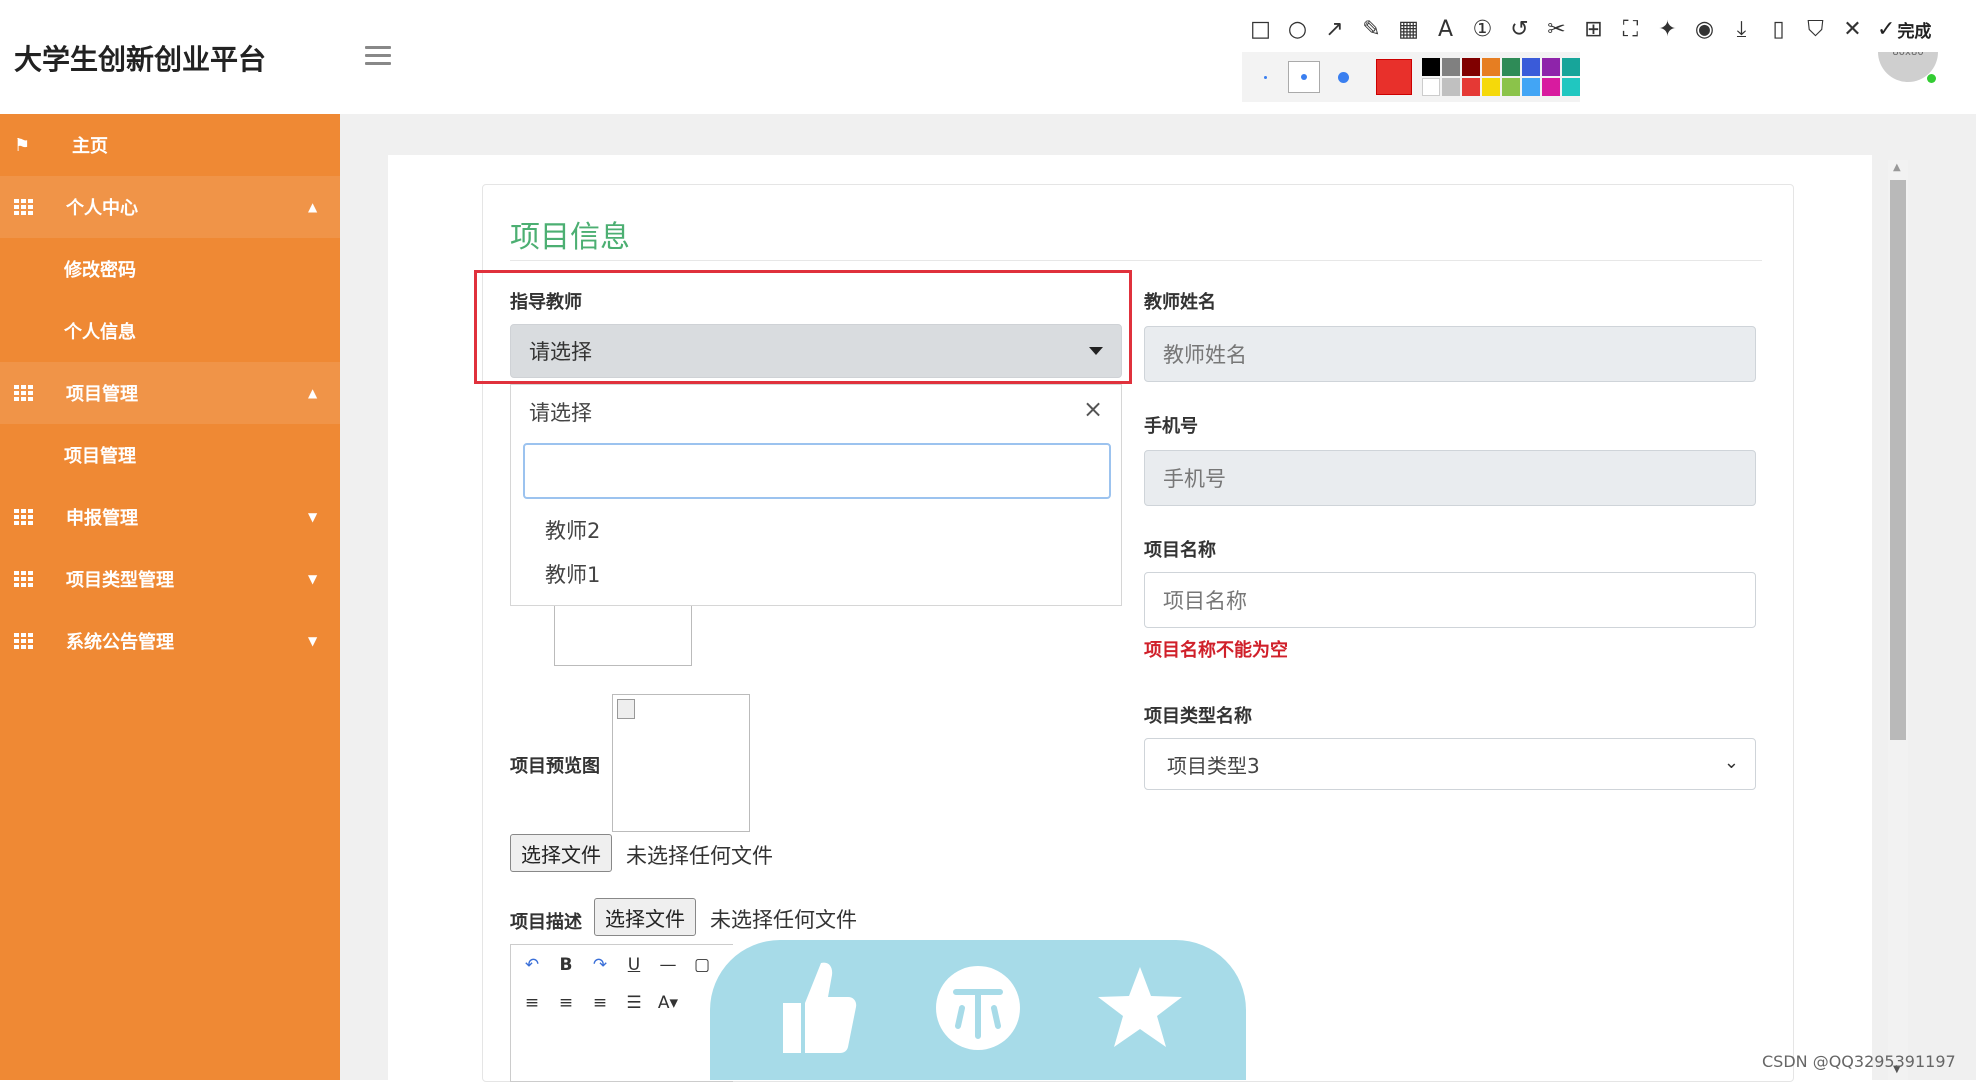 Image resolution: width=1976 pixels, height=1082 pixels. I want to click on download-icon: ⤓, so click(1741, 29).